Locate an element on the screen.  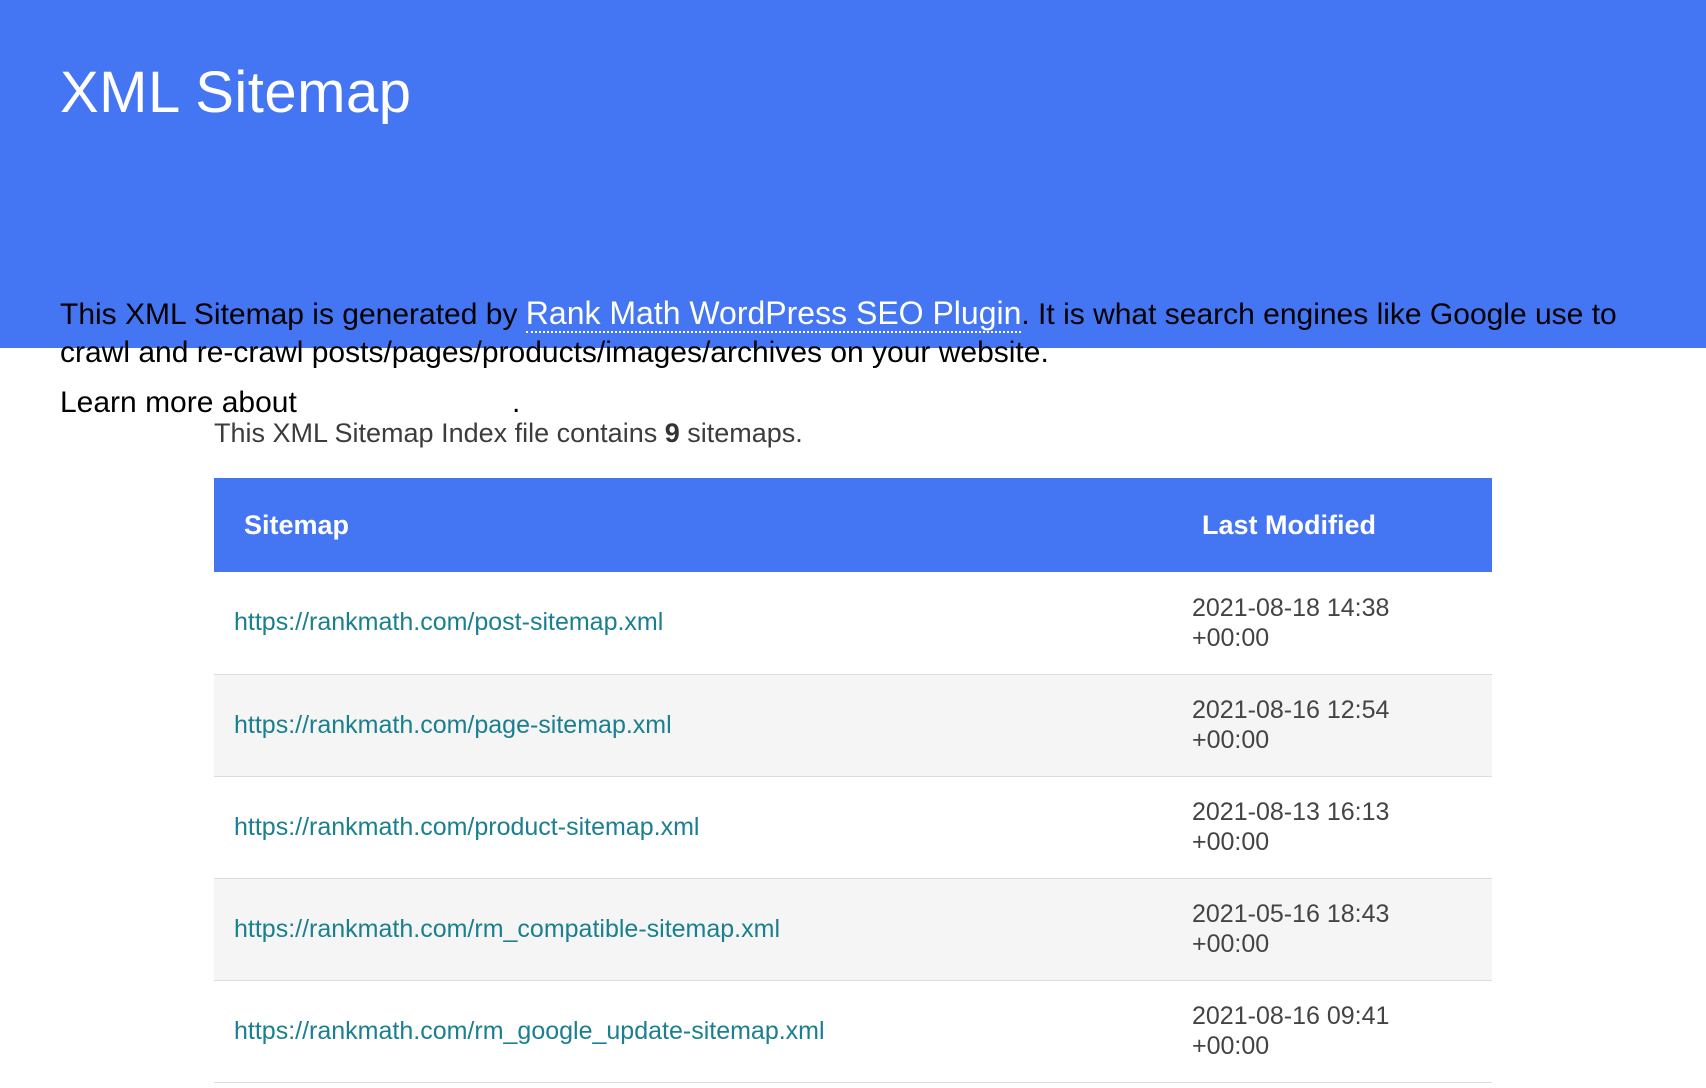
last-modified-cell: 2021-08-18 14:38 +00:00 is located at coordinates (1342, 623).